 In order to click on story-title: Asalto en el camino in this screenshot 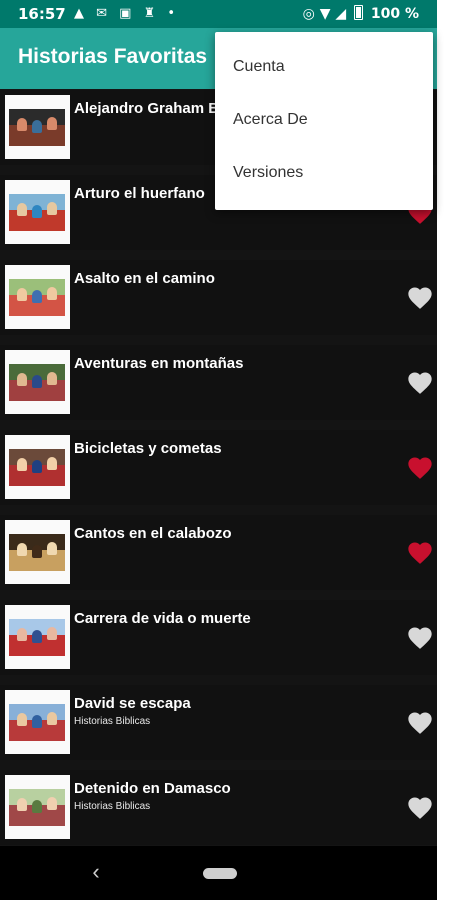, I will do `click(144, 278)`.